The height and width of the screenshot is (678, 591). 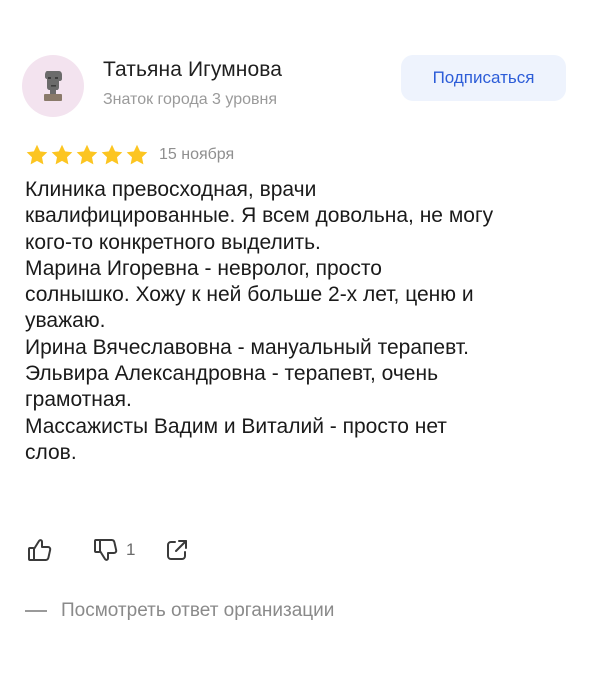 What do you see at coordinates (483, 78) in the screenshot?
I see `subscribe-button: Подписаться` at bounding box center [483, 78].